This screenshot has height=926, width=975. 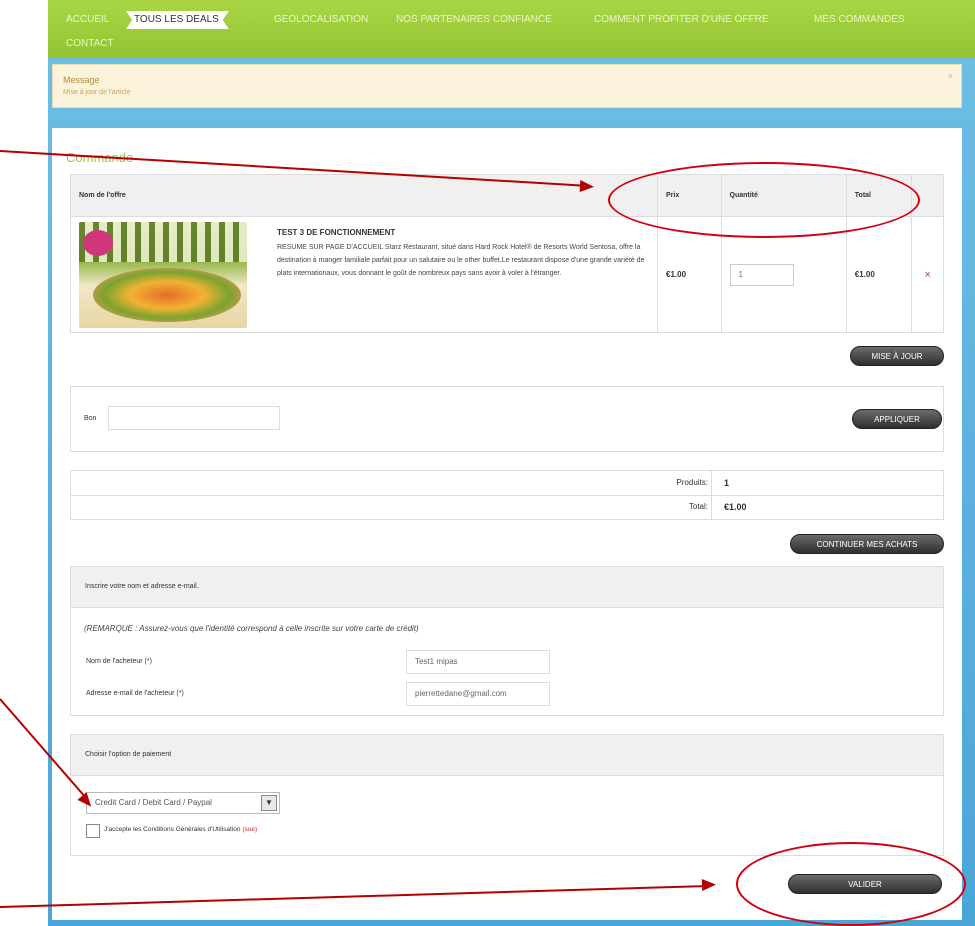 I want to click on nav-item-comment-profiter: COMMENT PROFITER D'UNE OFFRE, so click(x=681, y=19).